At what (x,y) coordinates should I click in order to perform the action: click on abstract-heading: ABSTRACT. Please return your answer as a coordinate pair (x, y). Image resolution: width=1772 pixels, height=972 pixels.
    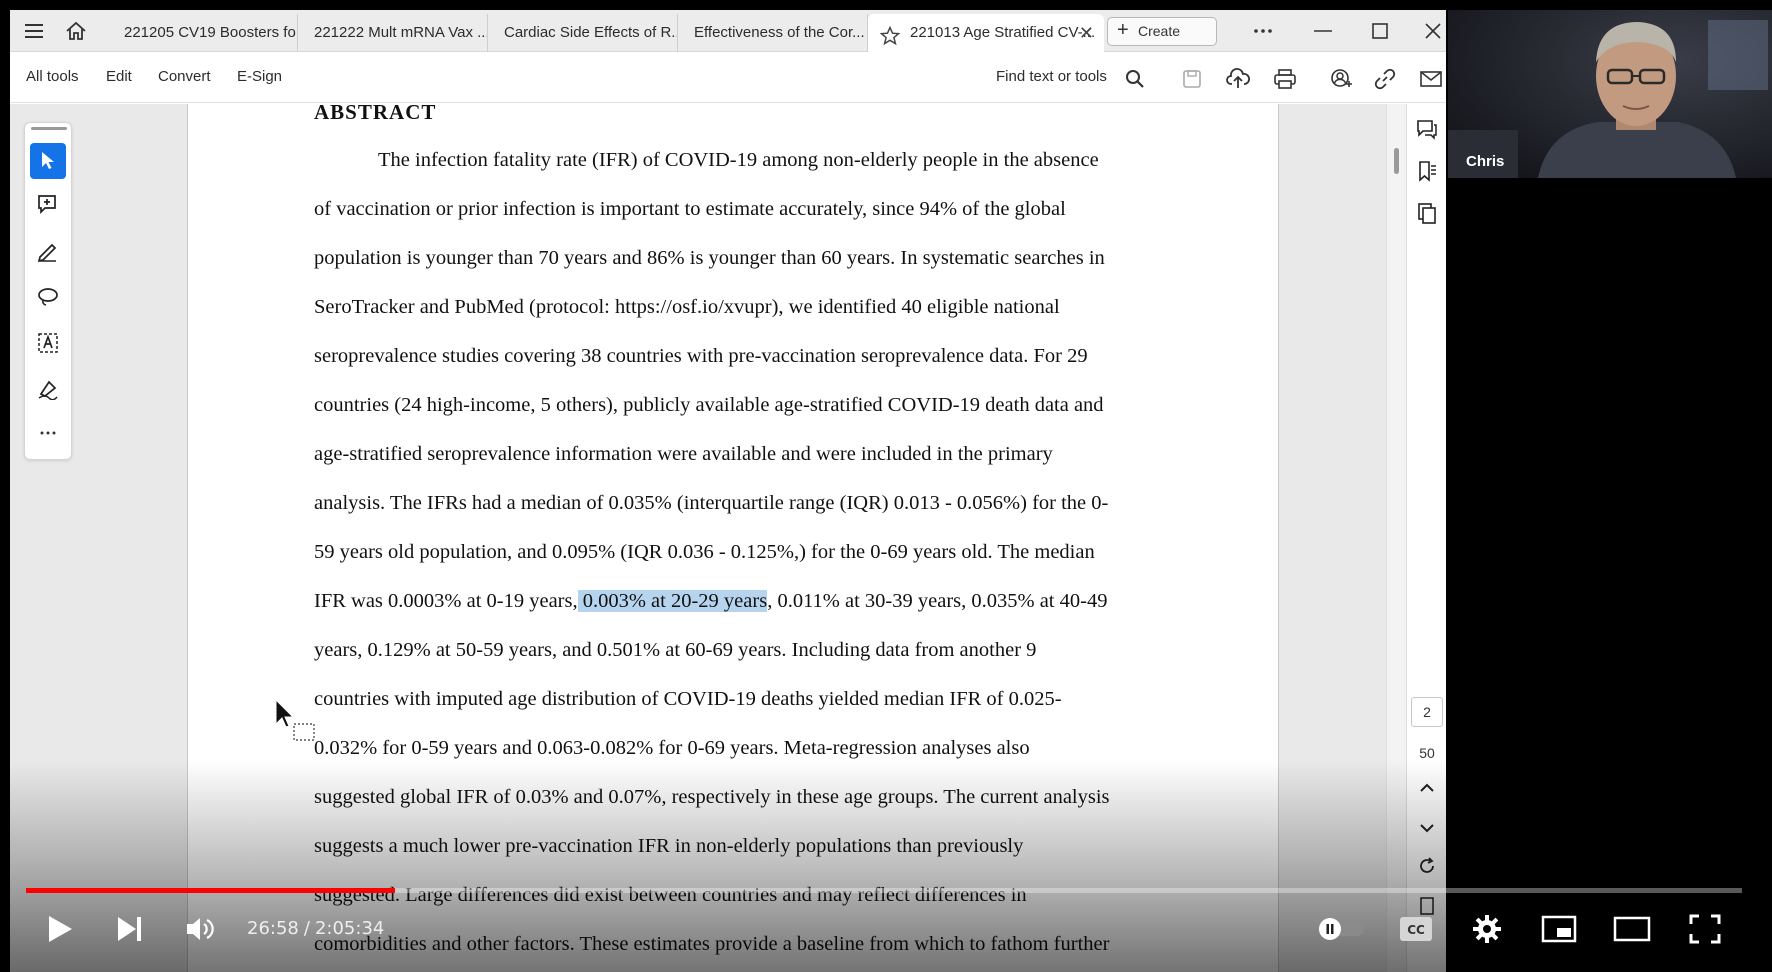
    Looking at the image, I should click on (375, 112).